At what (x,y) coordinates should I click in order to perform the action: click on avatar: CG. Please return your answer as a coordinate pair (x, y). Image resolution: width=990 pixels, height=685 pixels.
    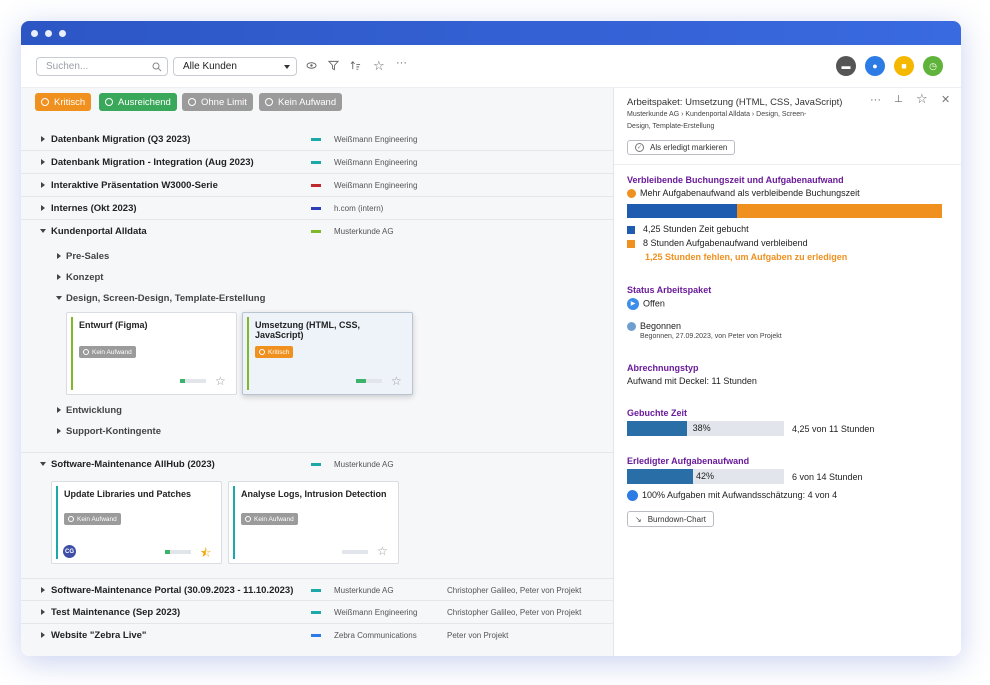
    Looking at the image, I should click on (69, 551).